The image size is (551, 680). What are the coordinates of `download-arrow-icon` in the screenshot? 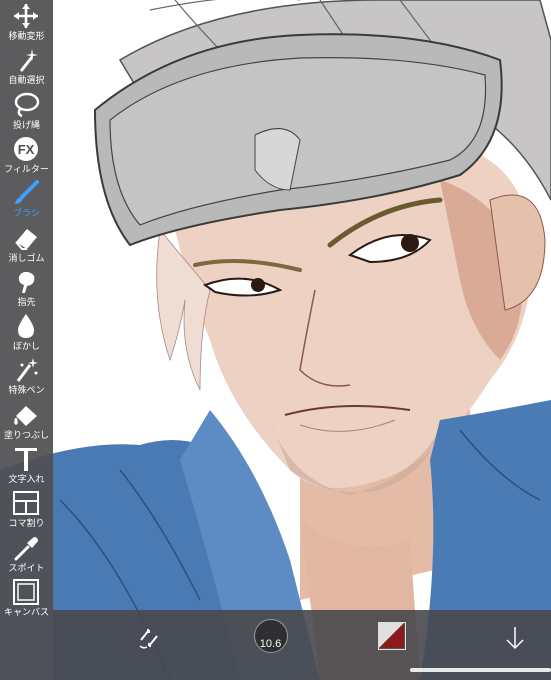 It's located at (515, 638).